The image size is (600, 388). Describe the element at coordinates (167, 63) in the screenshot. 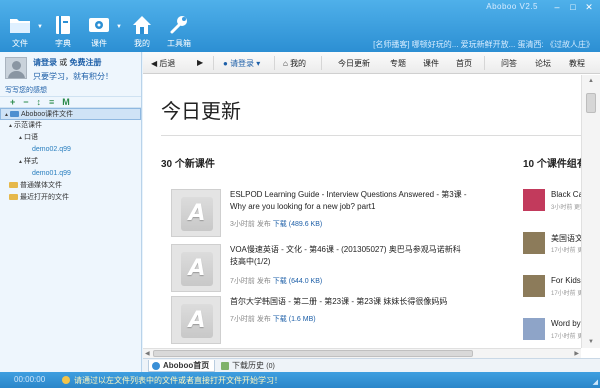

I see `back-label: 后退` at that location.